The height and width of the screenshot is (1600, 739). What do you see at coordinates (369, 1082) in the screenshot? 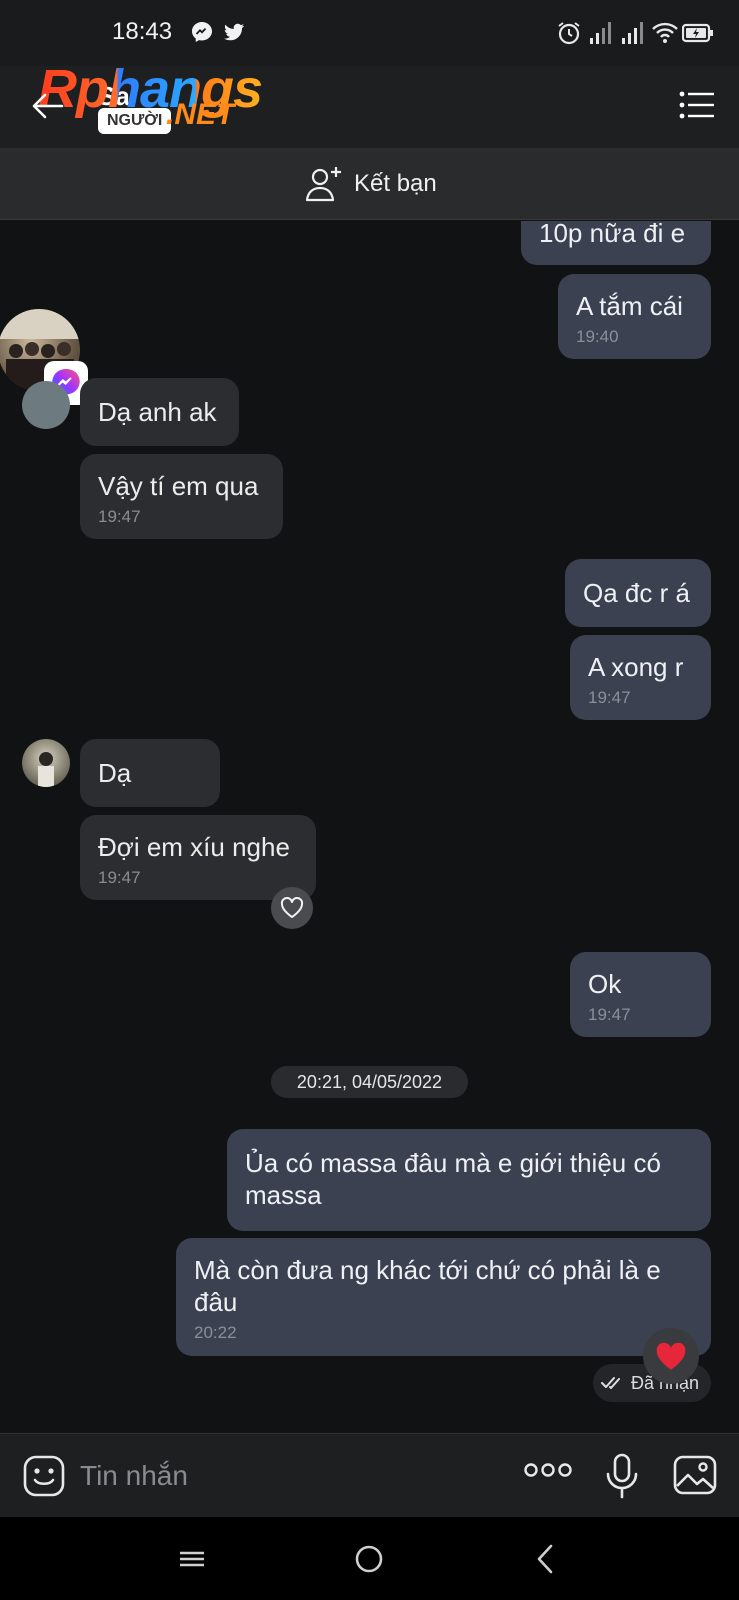
I see `date-separator: 20:21, 04/05/2022` at bounding box center [369, 1082].